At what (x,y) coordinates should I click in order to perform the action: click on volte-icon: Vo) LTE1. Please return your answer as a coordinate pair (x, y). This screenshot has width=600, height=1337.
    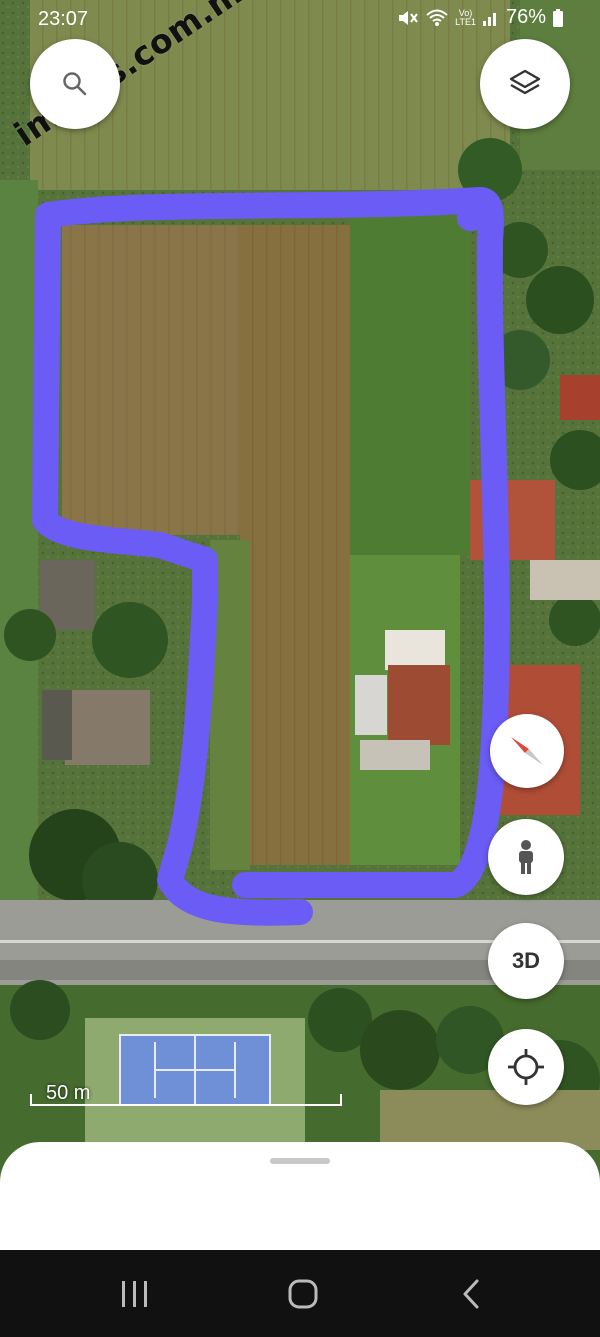
    Looking at the image, I should click on (465, 17).